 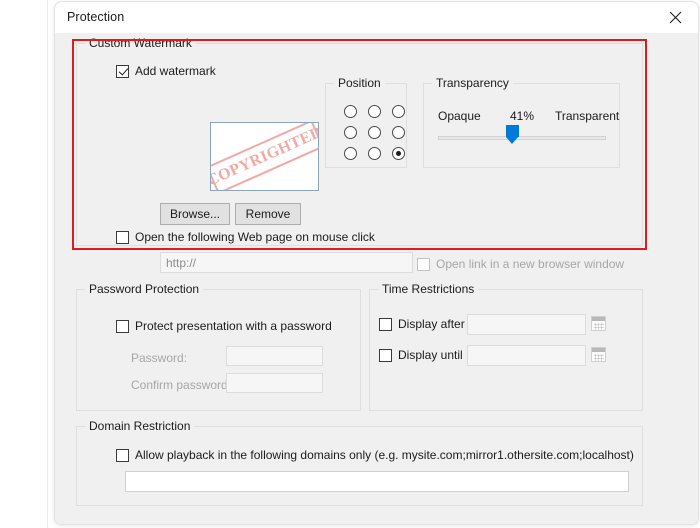 I want to click on transparency-group: Transparency Opaque 41% Transparent, so click(x=521, y=122).